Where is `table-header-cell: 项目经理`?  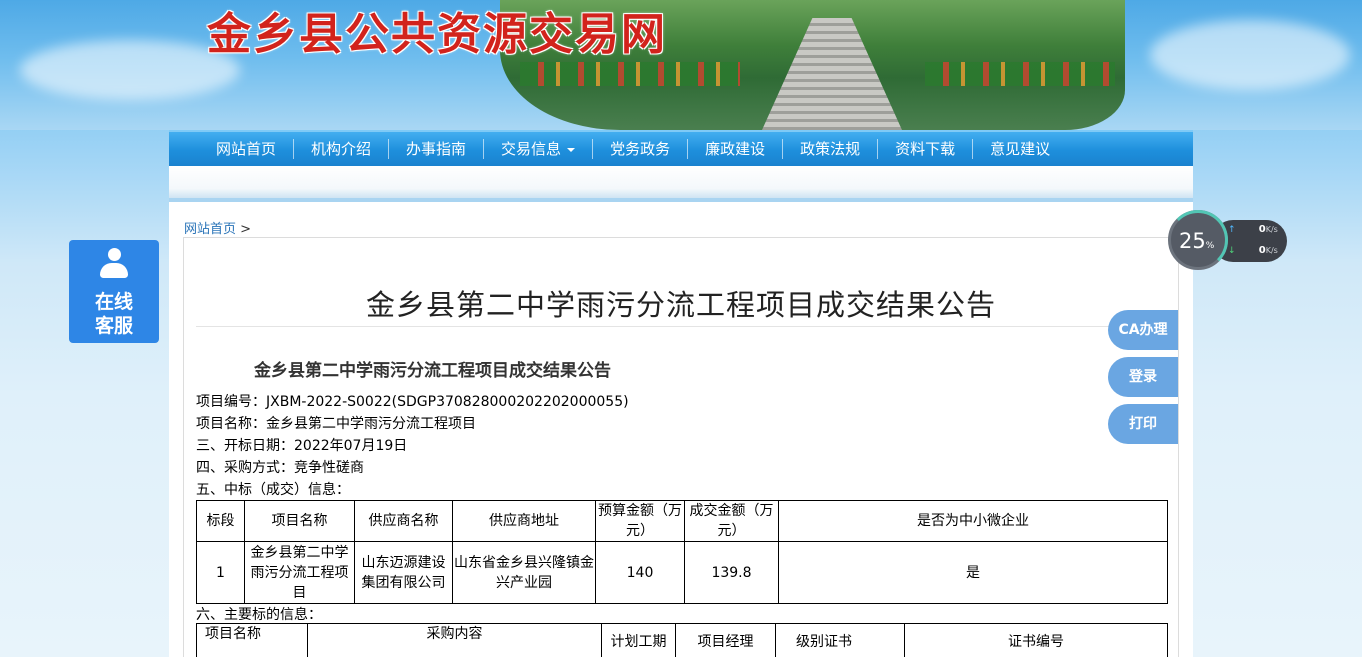
table-header-cell: 项目经理 is located at coordinates (725, 640).